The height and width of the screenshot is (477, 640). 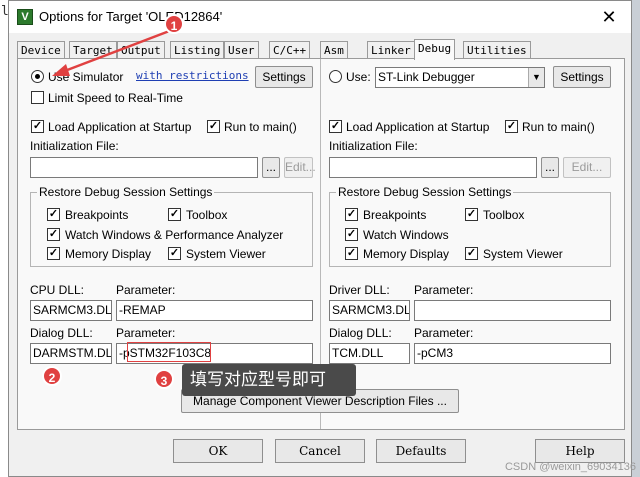 What do you see at coordinates (435, 49) in the screenshot?
I see `tab-debug: Debug` at bounding box center [435, 49].